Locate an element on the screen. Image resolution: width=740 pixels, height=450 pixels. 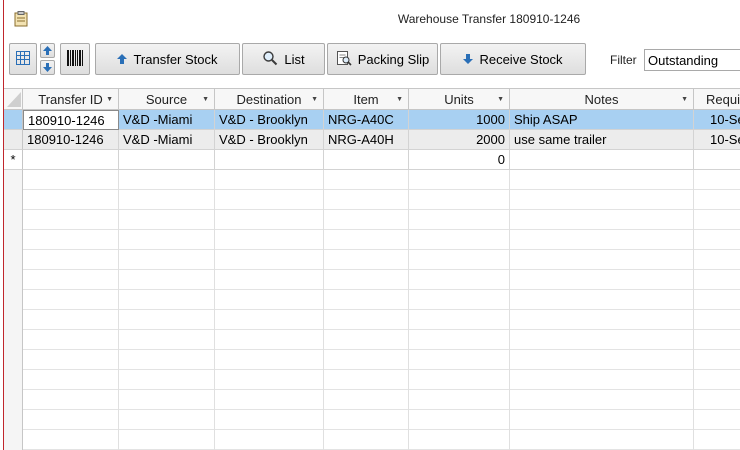
list-label: List is located at coordinates (294, 59).